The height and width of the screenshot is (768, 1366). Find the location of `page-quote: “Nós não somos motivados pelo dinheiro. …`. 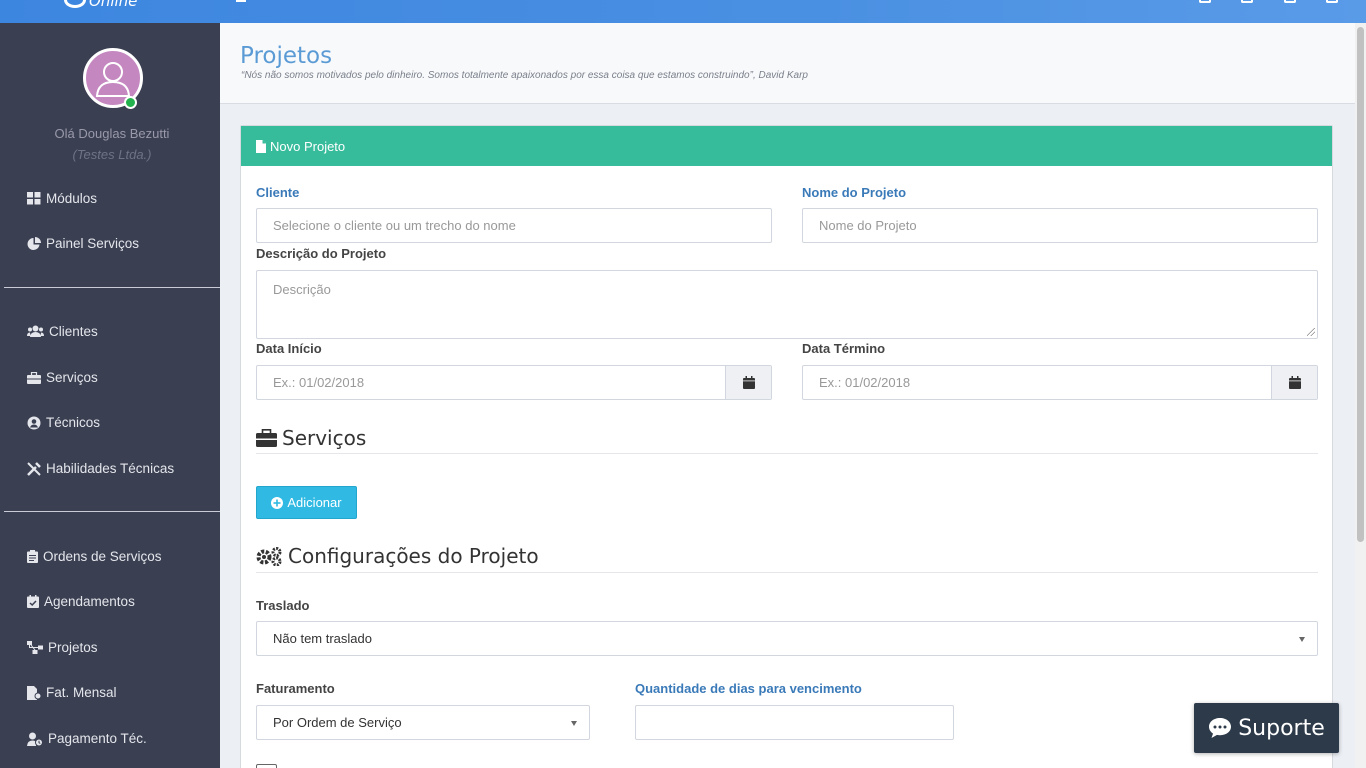

page-quote: “Nós não somos motivados pelo dinheiro. … is located at coordinates (524, 75).